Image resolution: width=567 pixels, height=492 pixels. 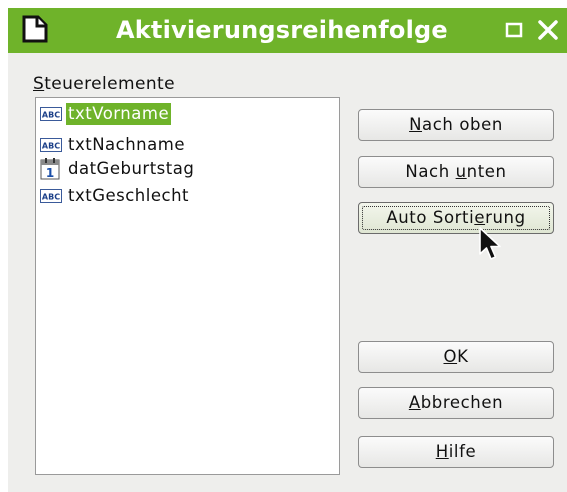 I want to click on maximize-icon, so click(x=514, y=30).